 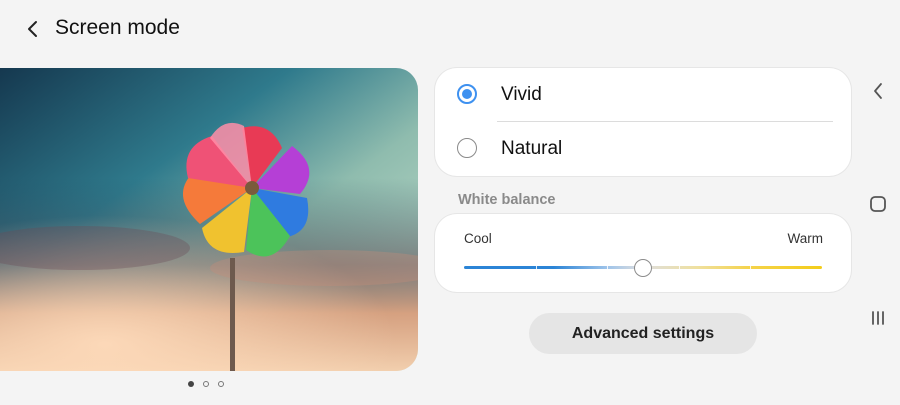 I want to click on top-app-bar: Screen mode, so click(x=430, y=29).